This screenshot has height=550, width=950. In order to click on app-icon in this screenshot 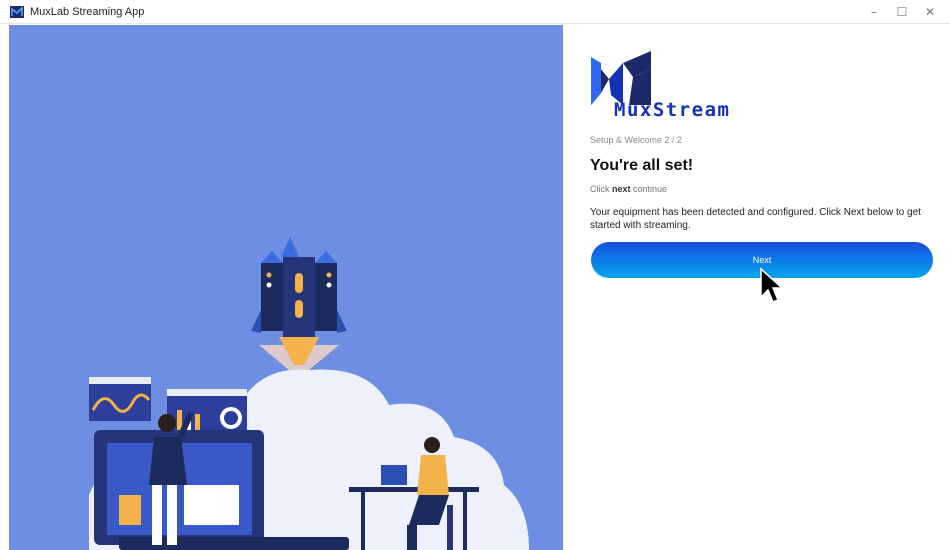, I will do `click(17, 11)`.